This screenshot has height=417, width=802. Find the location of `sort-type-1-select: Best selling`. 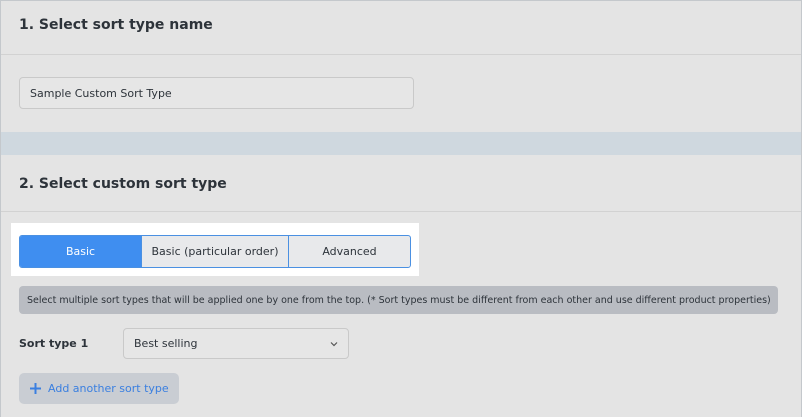

sort-type-1-select: Best selling is located at coordinates (236, 343).